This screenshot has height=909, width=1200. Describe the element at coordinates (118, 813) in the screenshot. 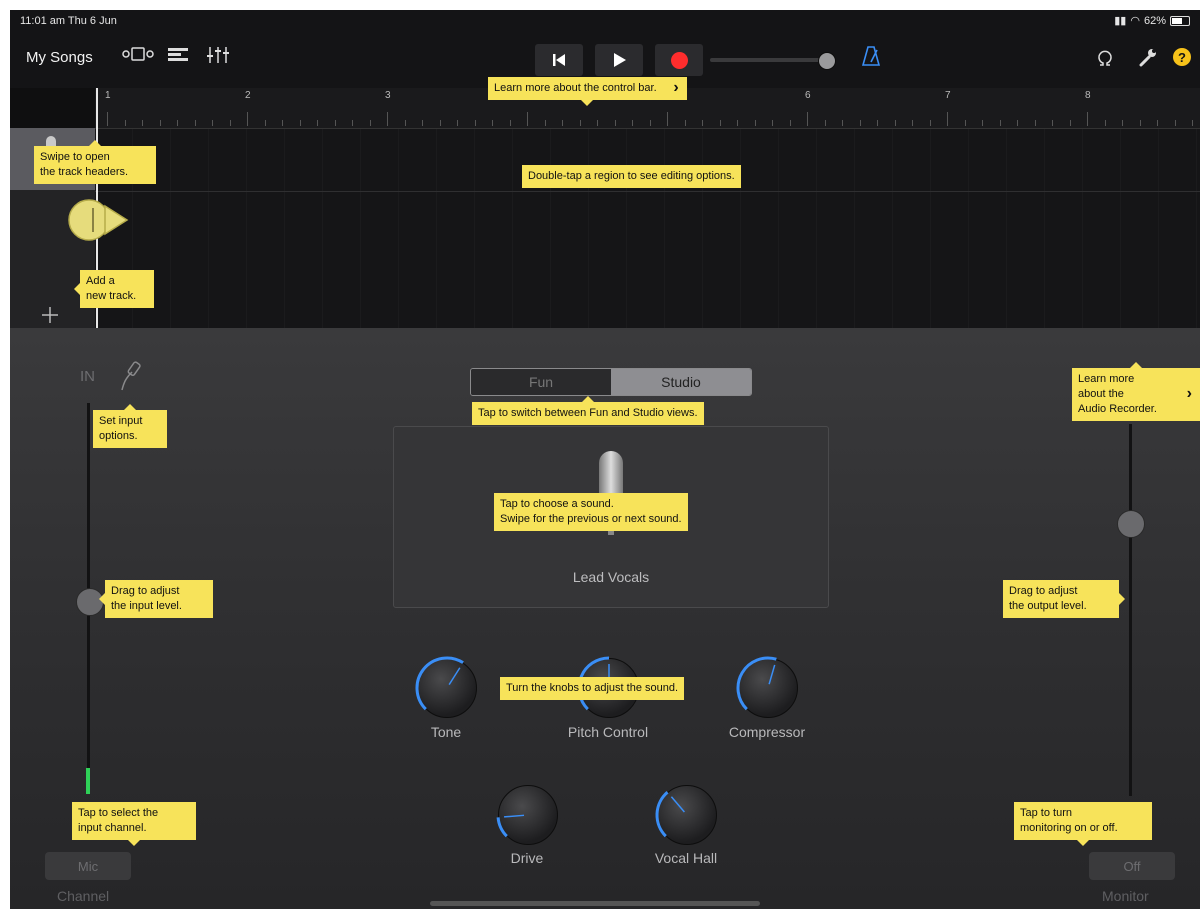

I see `tip-text: Tap to select the` at that location.